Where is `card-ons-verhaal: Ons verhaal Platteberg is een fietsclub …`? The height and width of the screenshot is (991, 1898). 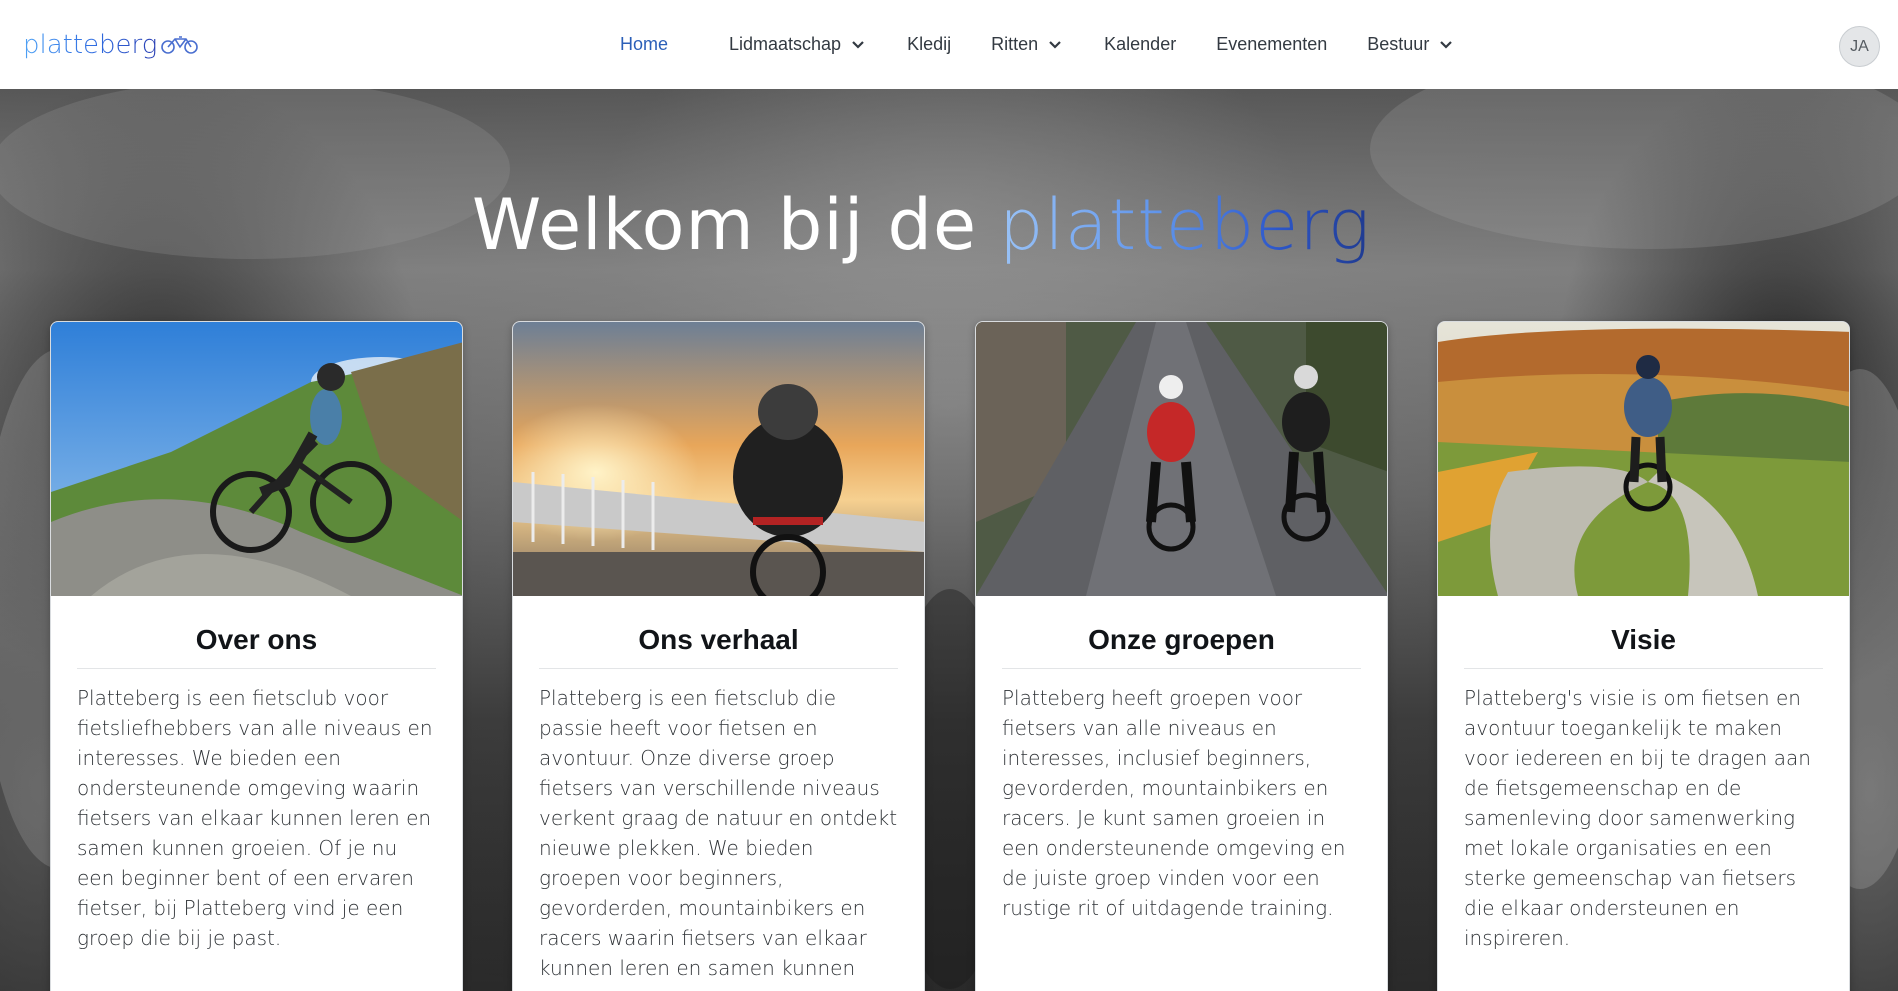
card-ons-verhaal: Ons verhaal Platteberg is een fietsclub … is located at coordinates (718, 656).